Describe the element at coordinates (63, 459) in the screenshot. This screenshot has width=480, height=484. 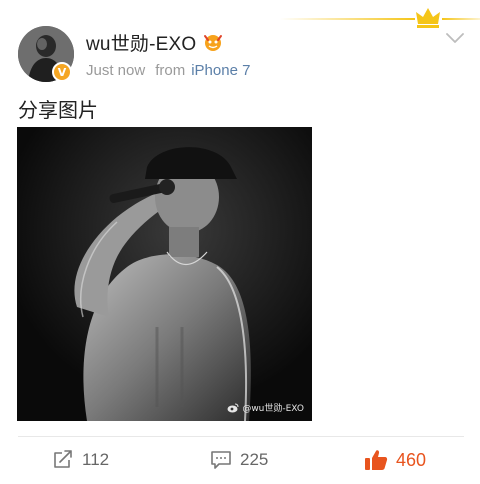
I see `repost-icon` at that location.